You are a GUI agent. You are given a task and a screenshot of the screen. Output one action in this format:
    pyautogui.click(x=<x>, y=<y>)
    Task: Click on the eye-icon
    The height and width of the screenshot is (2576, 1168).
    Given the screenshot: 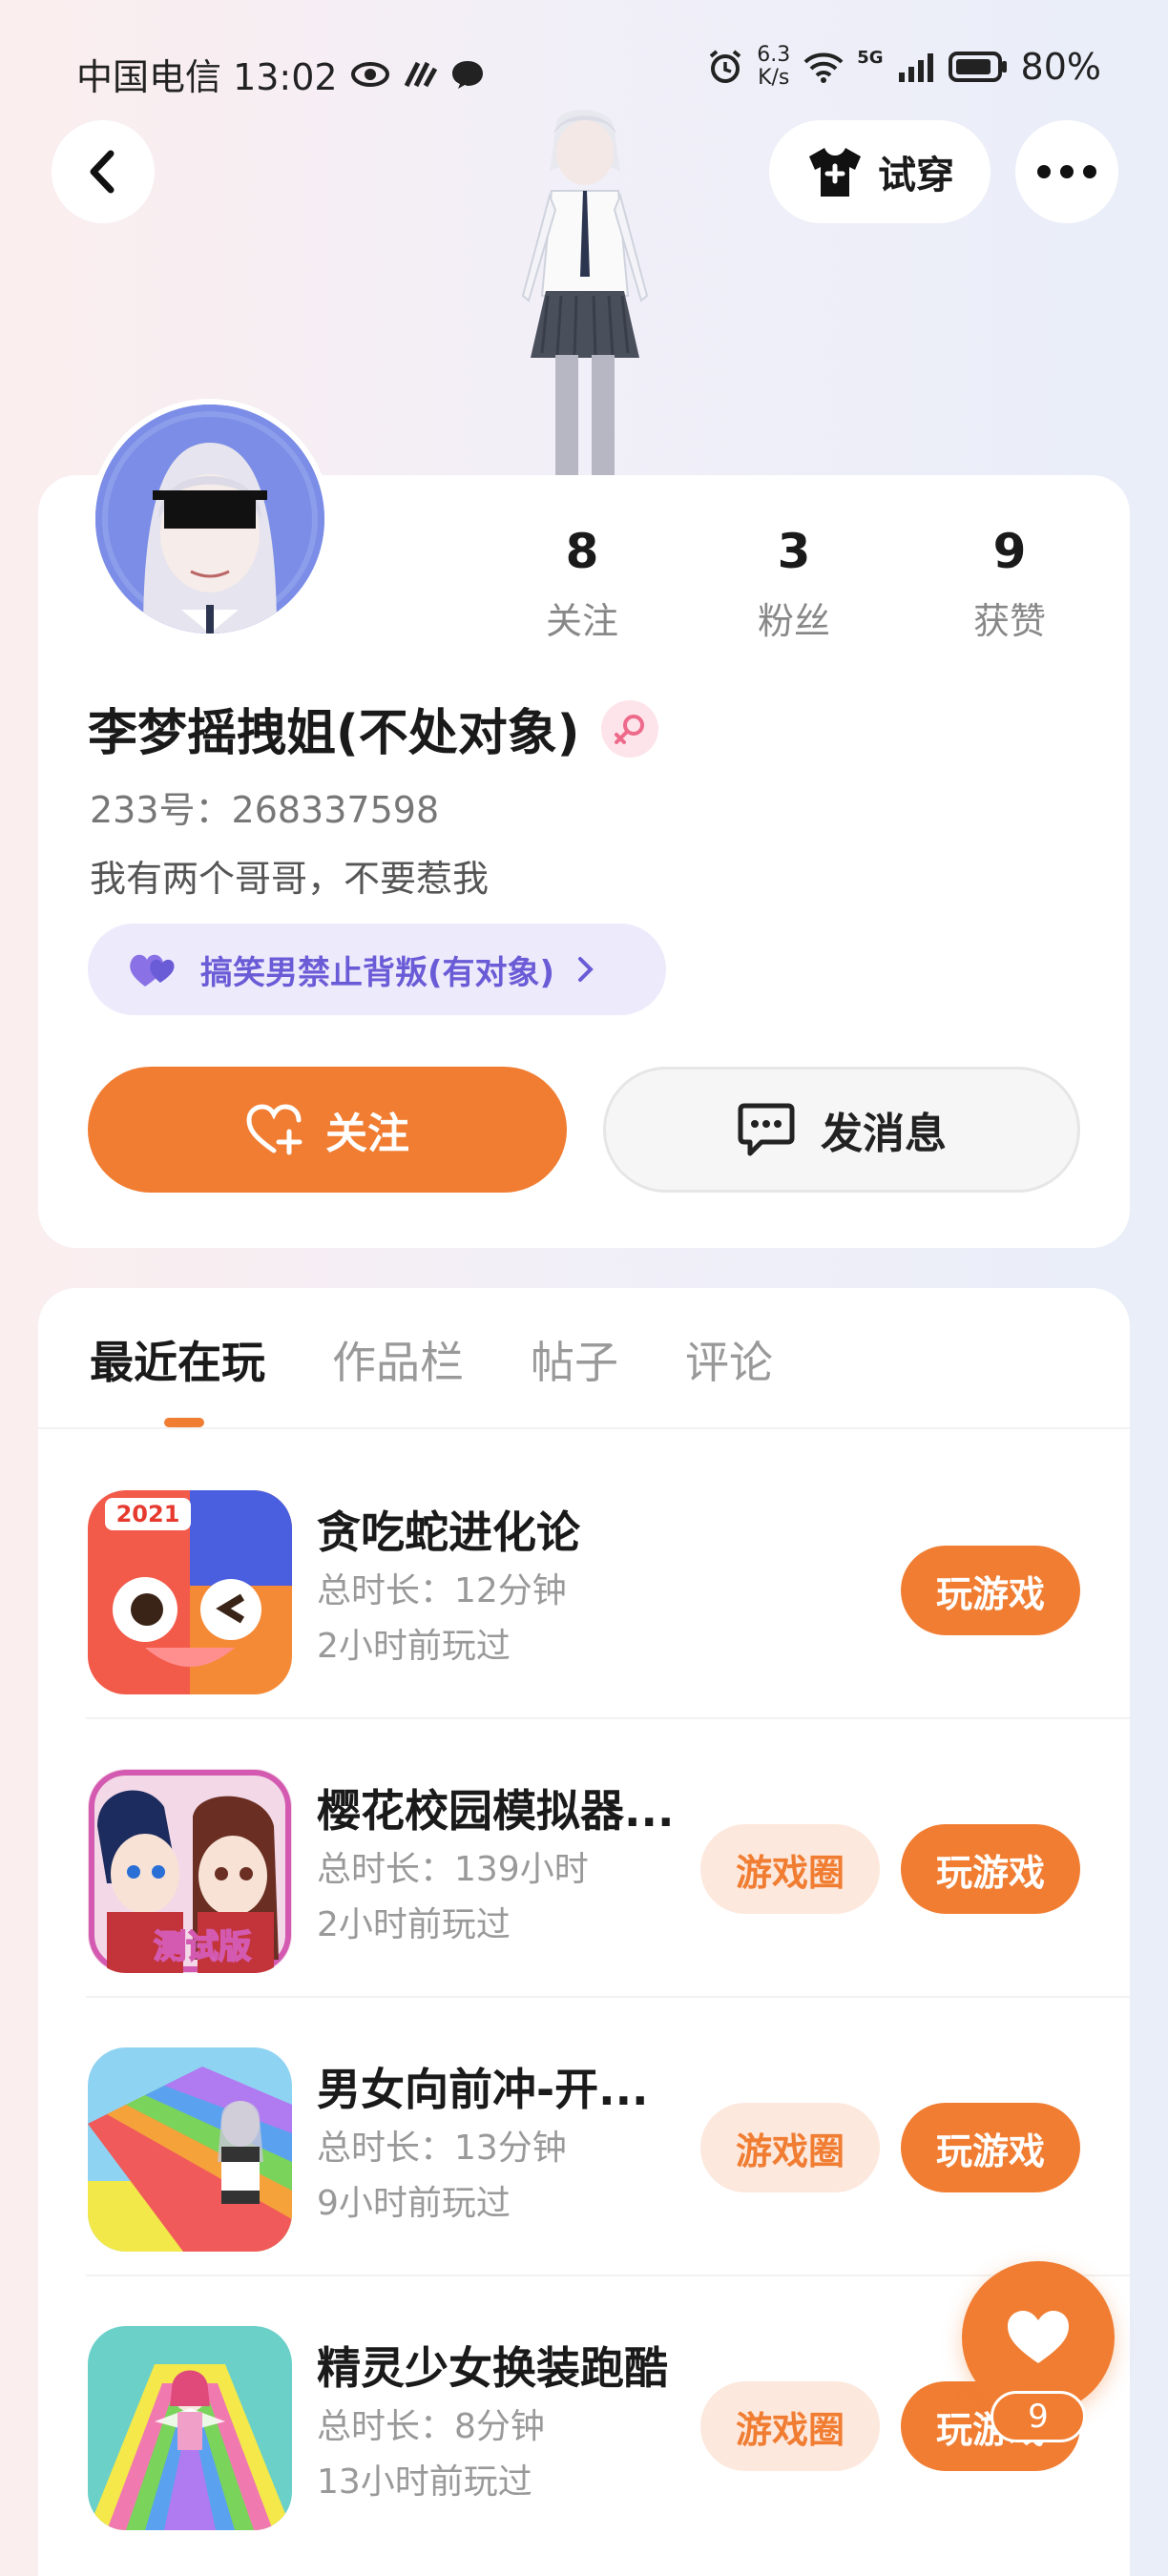 What is the action you would take?
    pyautogui.click(x=369, y=74)
    